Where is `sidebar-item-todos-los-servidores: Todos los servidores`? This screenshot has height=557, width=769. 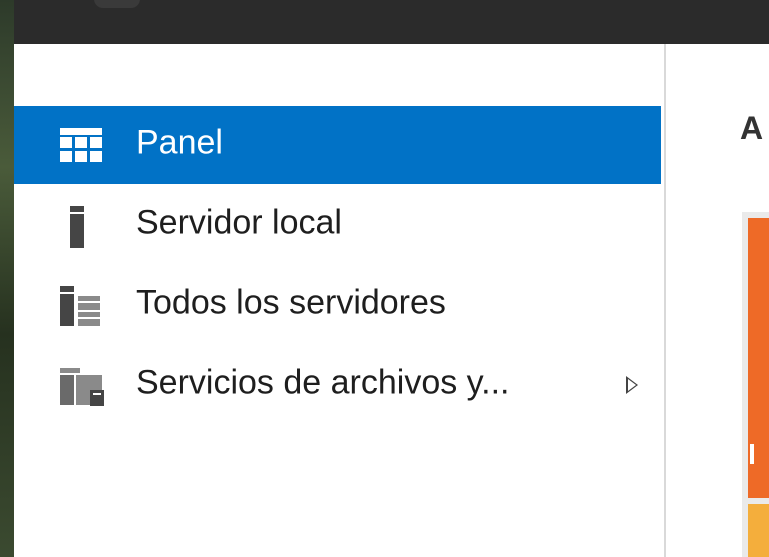
sidebar-item-todos-los-servidores: Todos los servidores is located at coordinates (337, 305).